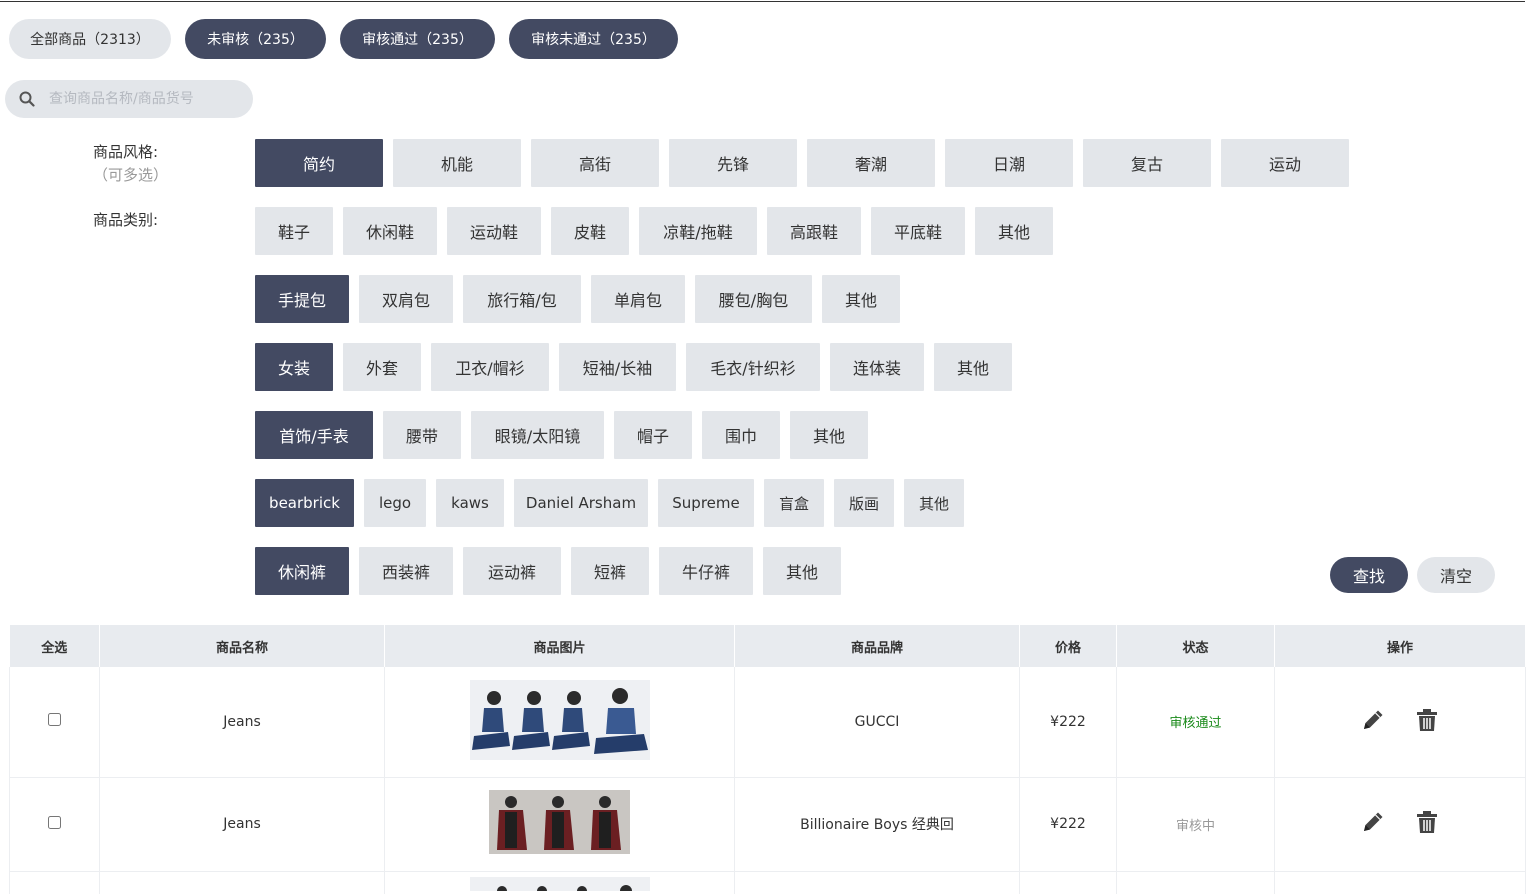  I want to click on search-icon, so click(27, 99).